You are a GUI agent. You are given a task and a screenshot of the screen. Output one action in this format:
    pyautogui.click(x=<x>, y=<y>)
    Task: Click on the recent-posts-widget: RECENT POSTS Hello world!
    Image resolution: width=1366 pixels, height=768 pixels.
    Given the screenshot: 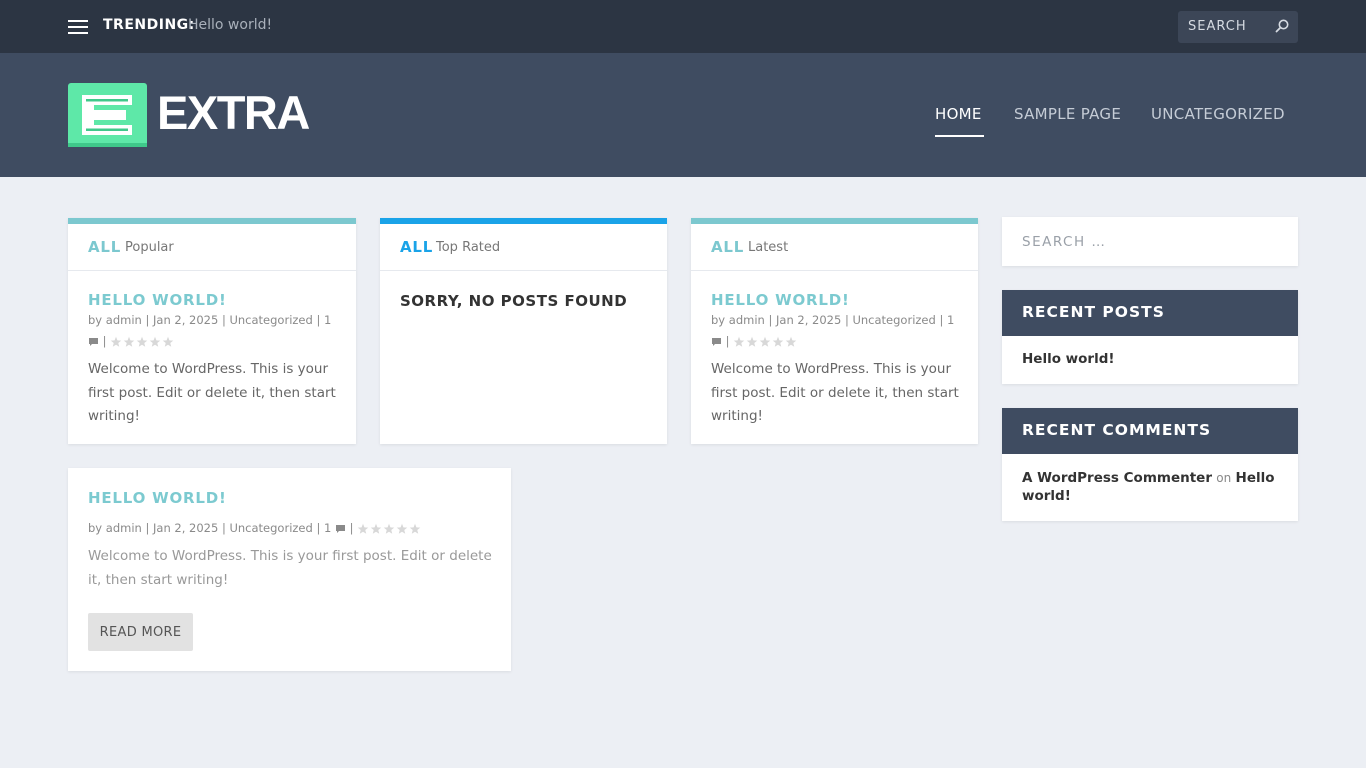 What is the action you would take?
    pyautogui.click(x=1150, y=337)
    